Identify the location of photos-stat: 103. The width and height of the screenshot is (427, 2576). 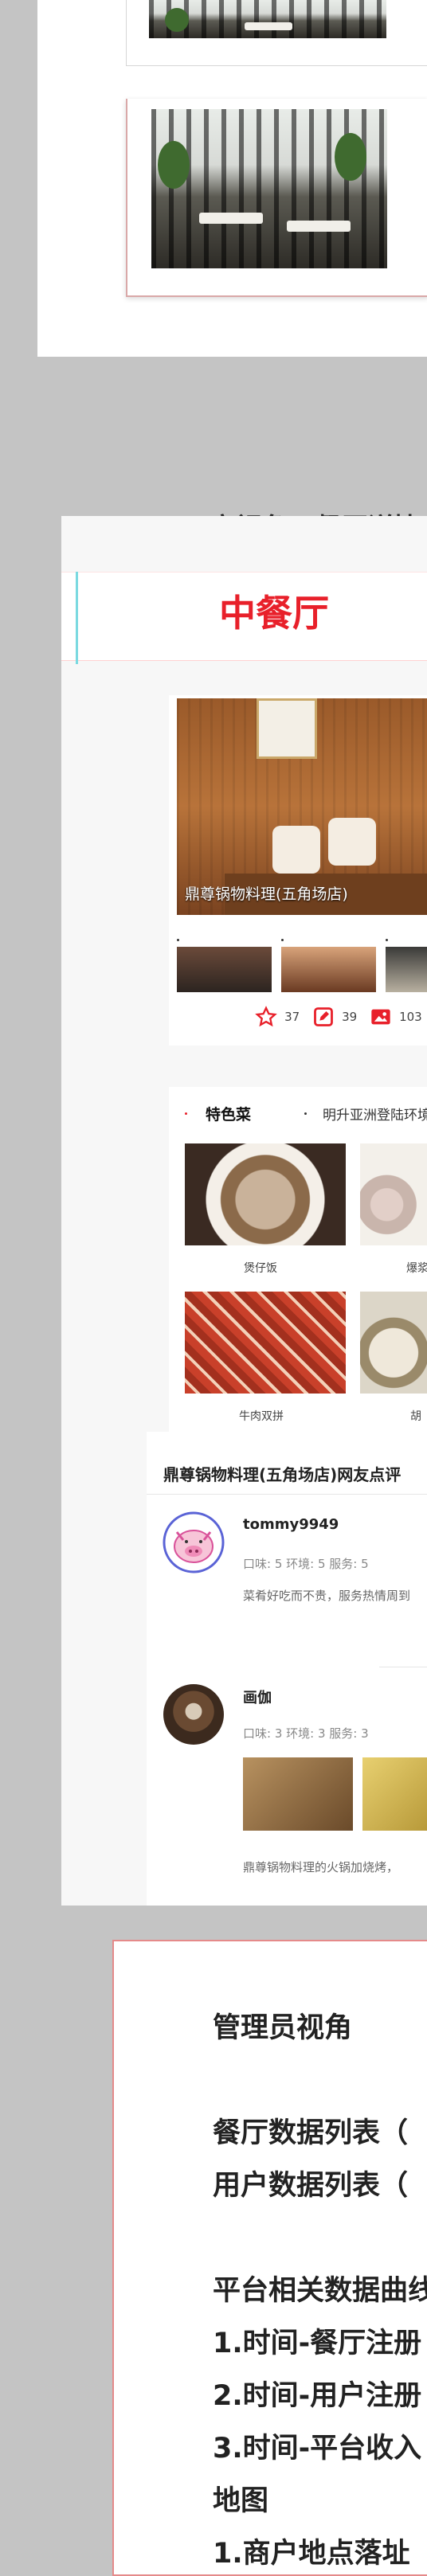
(396, 1017).